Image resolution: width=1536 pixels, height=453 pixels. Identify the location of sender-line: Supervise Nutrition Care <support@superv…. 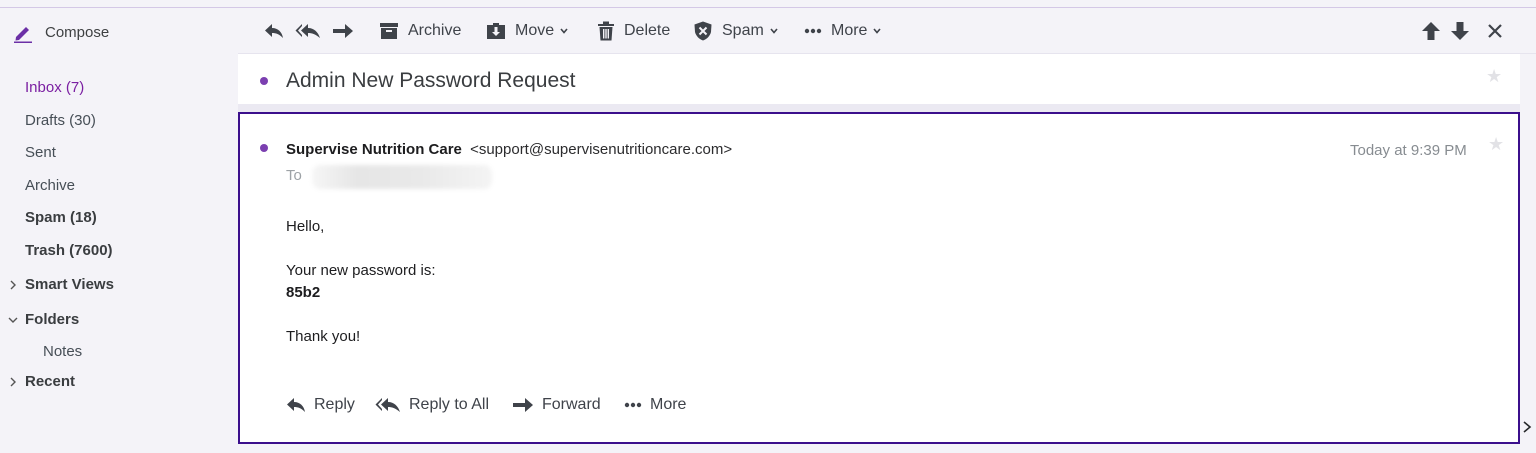
(509, 149).